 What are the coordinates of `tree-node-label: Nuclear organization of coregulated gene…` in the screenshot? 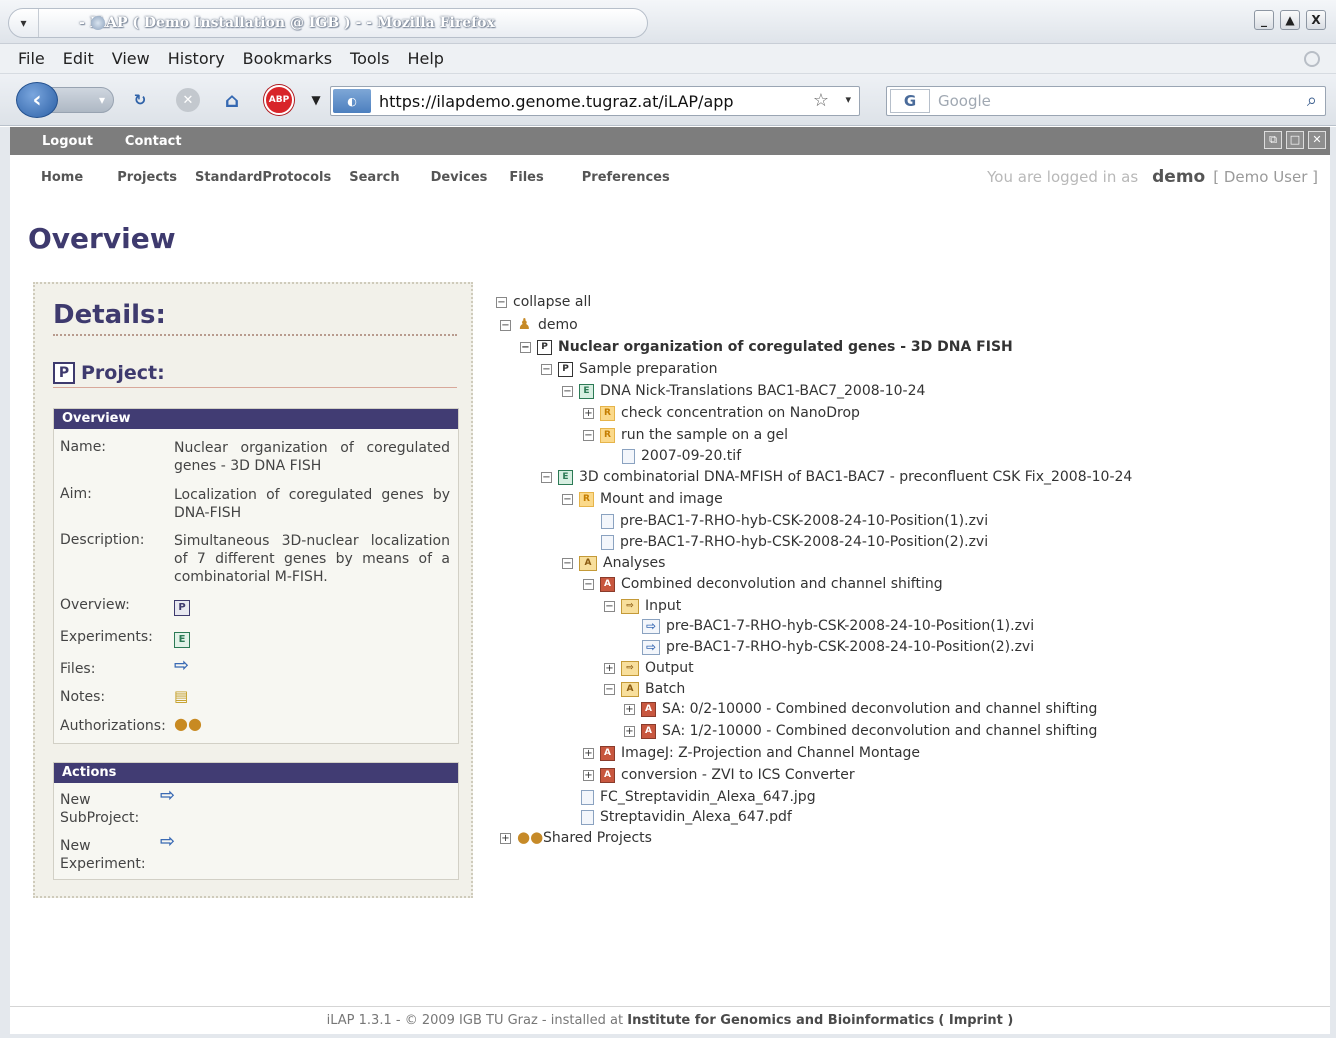 It's located at (785, 347).